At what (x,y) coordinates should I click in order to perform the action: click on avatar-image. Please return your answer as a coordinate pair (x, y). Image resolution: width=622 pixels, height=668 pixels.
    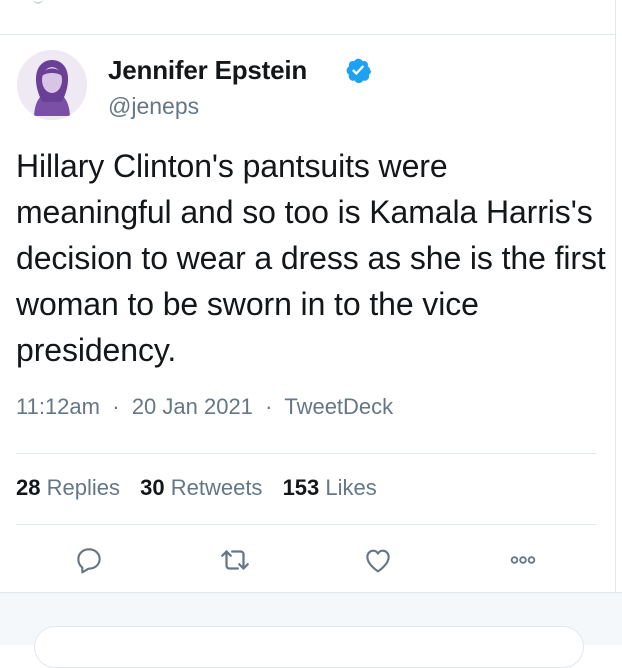
    Looking at the image, I should click on (52, 85).